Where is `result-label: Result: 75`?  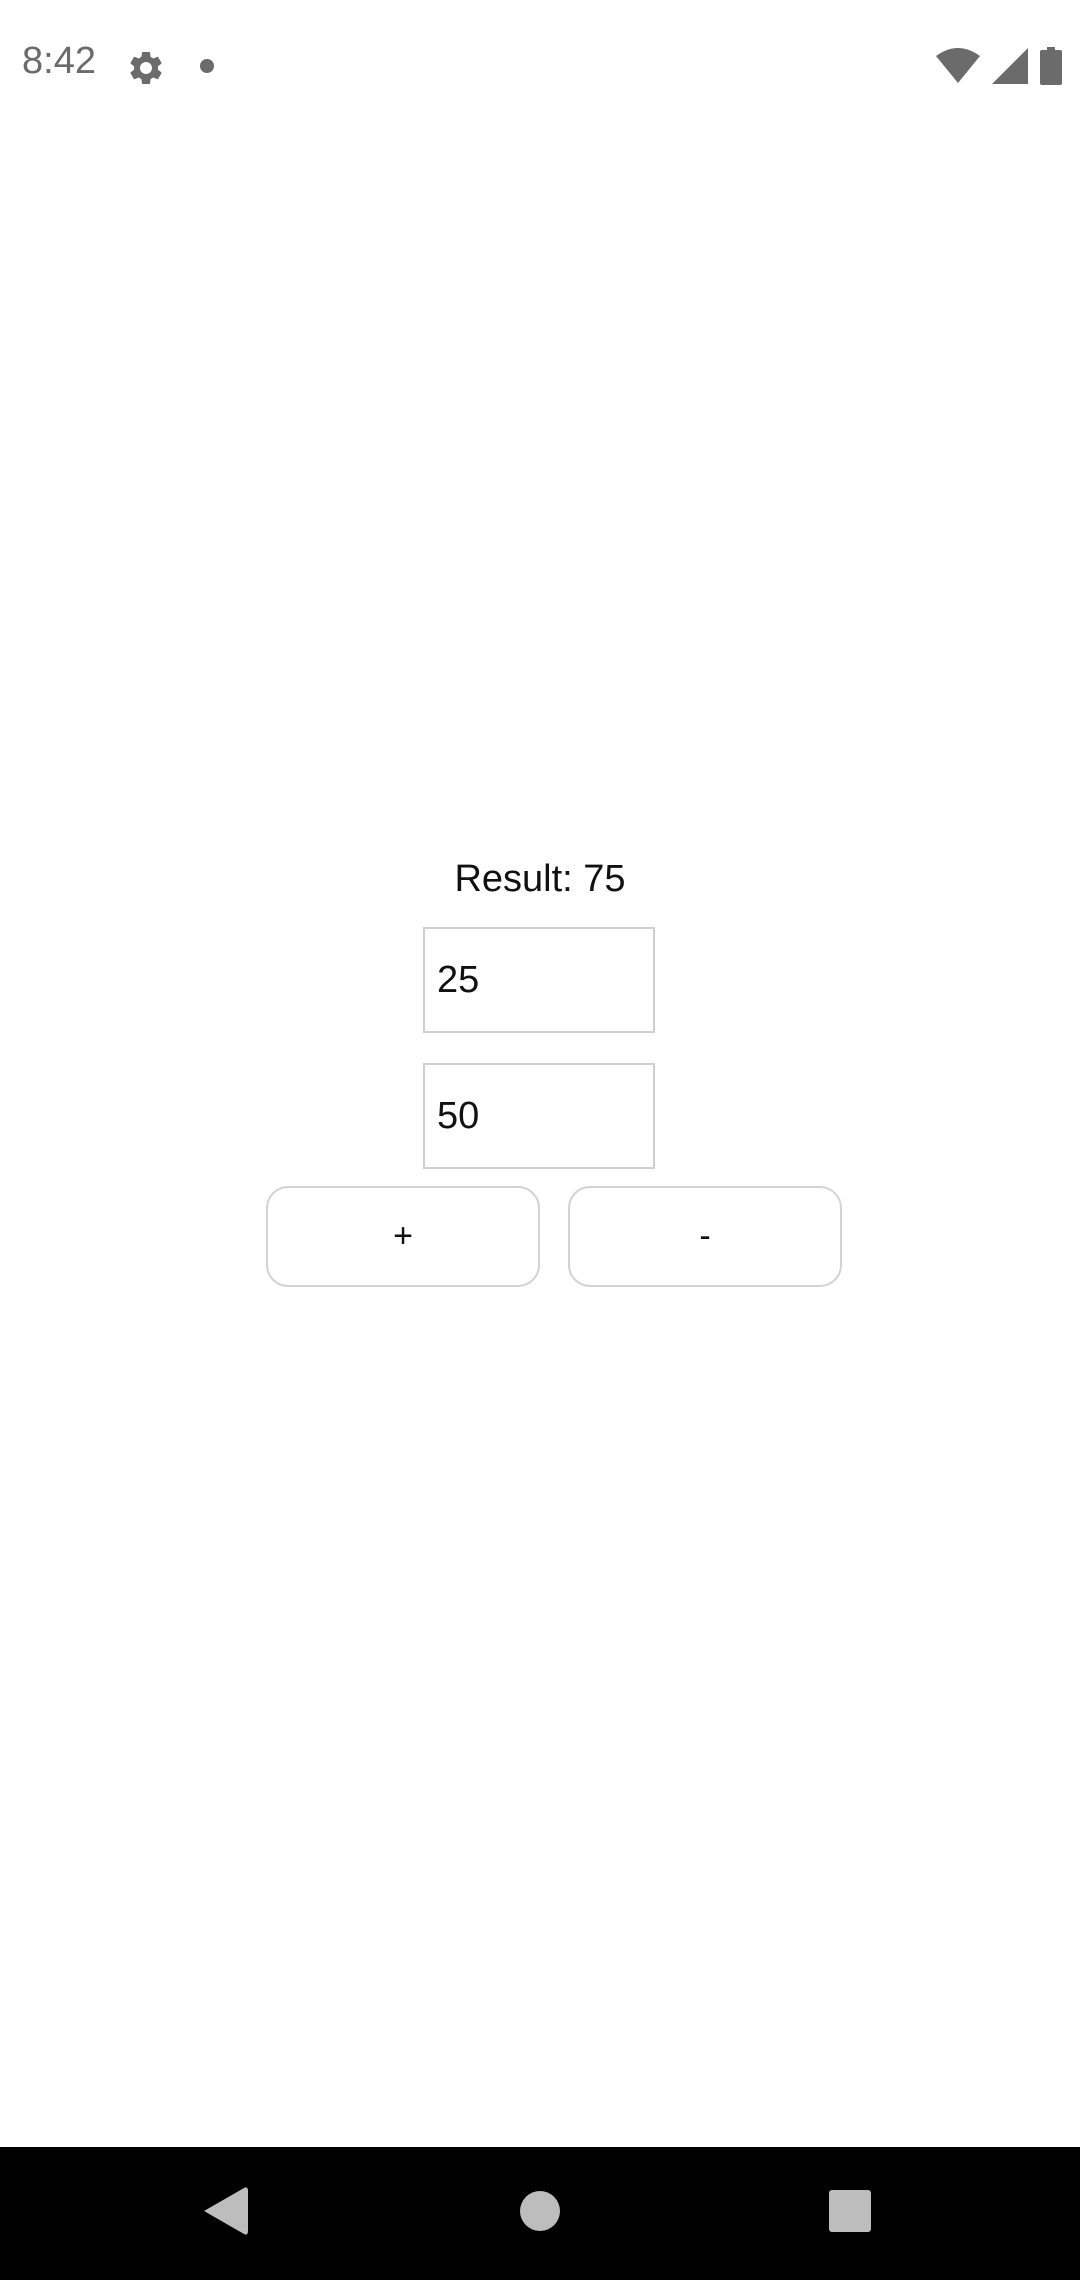 result-label: Result: 75 is located at coordinates (540, 879).